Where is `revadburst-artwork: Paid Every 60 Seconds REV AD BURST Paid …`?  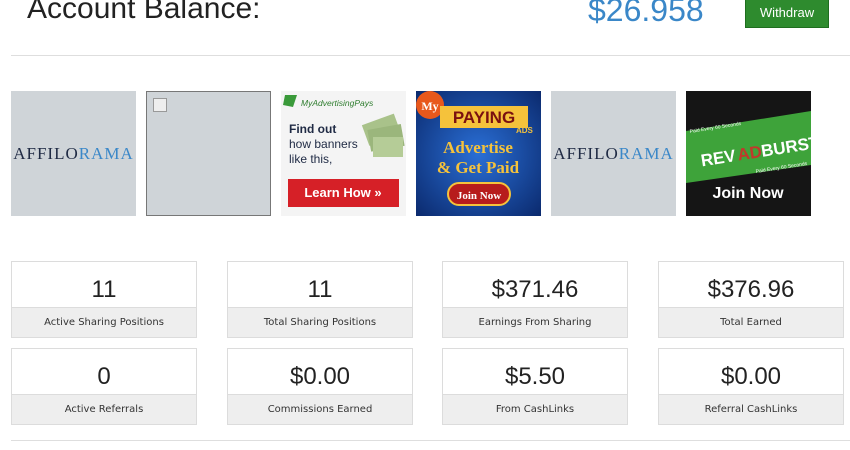 revadburst-artwork: Paid Every 60 Seconds REV AD BURST Paid … is located at coordinates (748, 153).